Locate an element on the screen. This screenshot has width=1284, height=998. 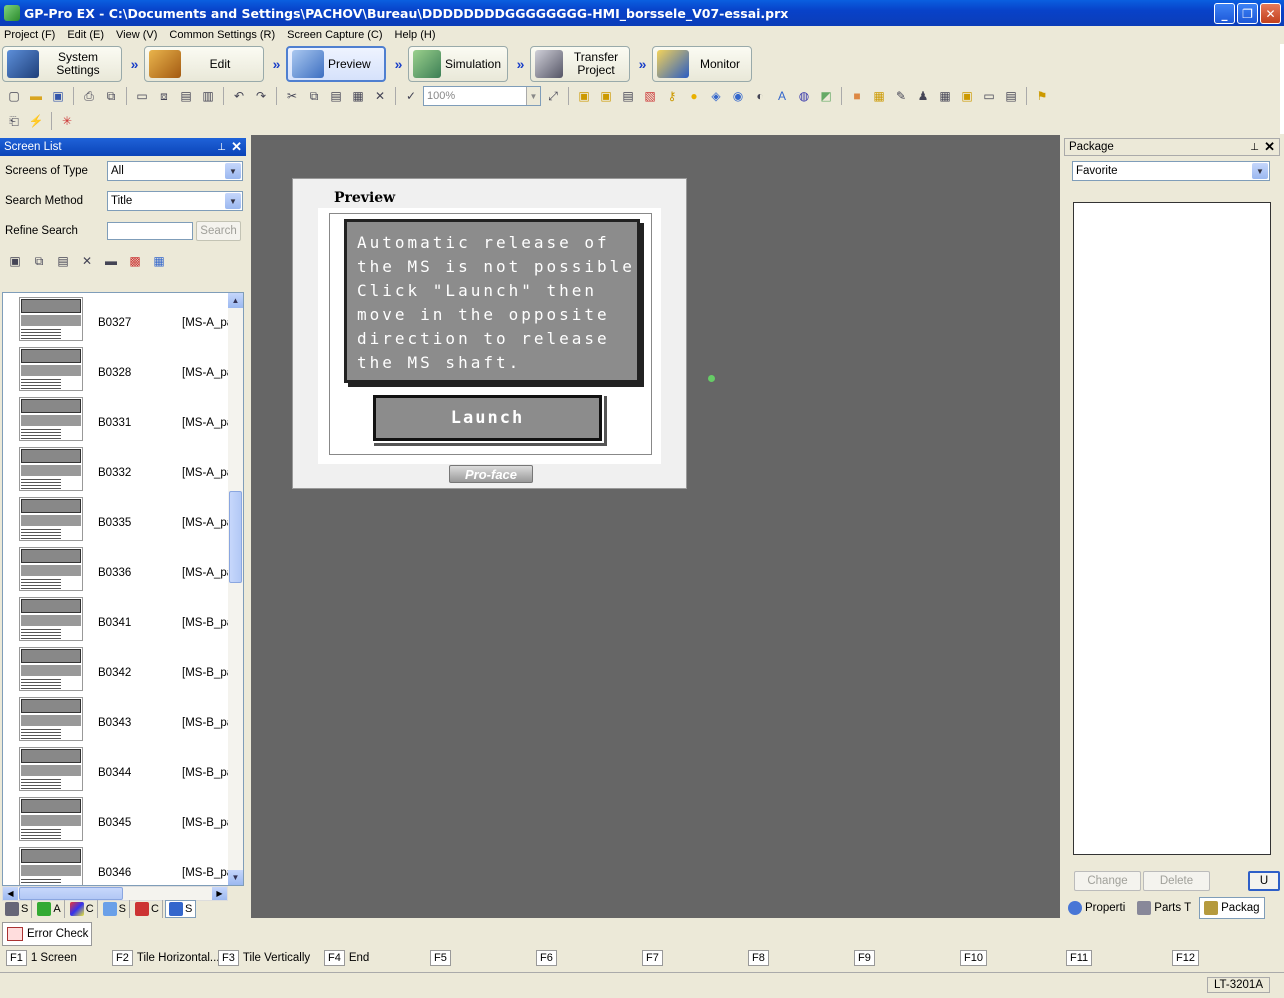
delete-button: Delete is located at coordinates (1176, 881).